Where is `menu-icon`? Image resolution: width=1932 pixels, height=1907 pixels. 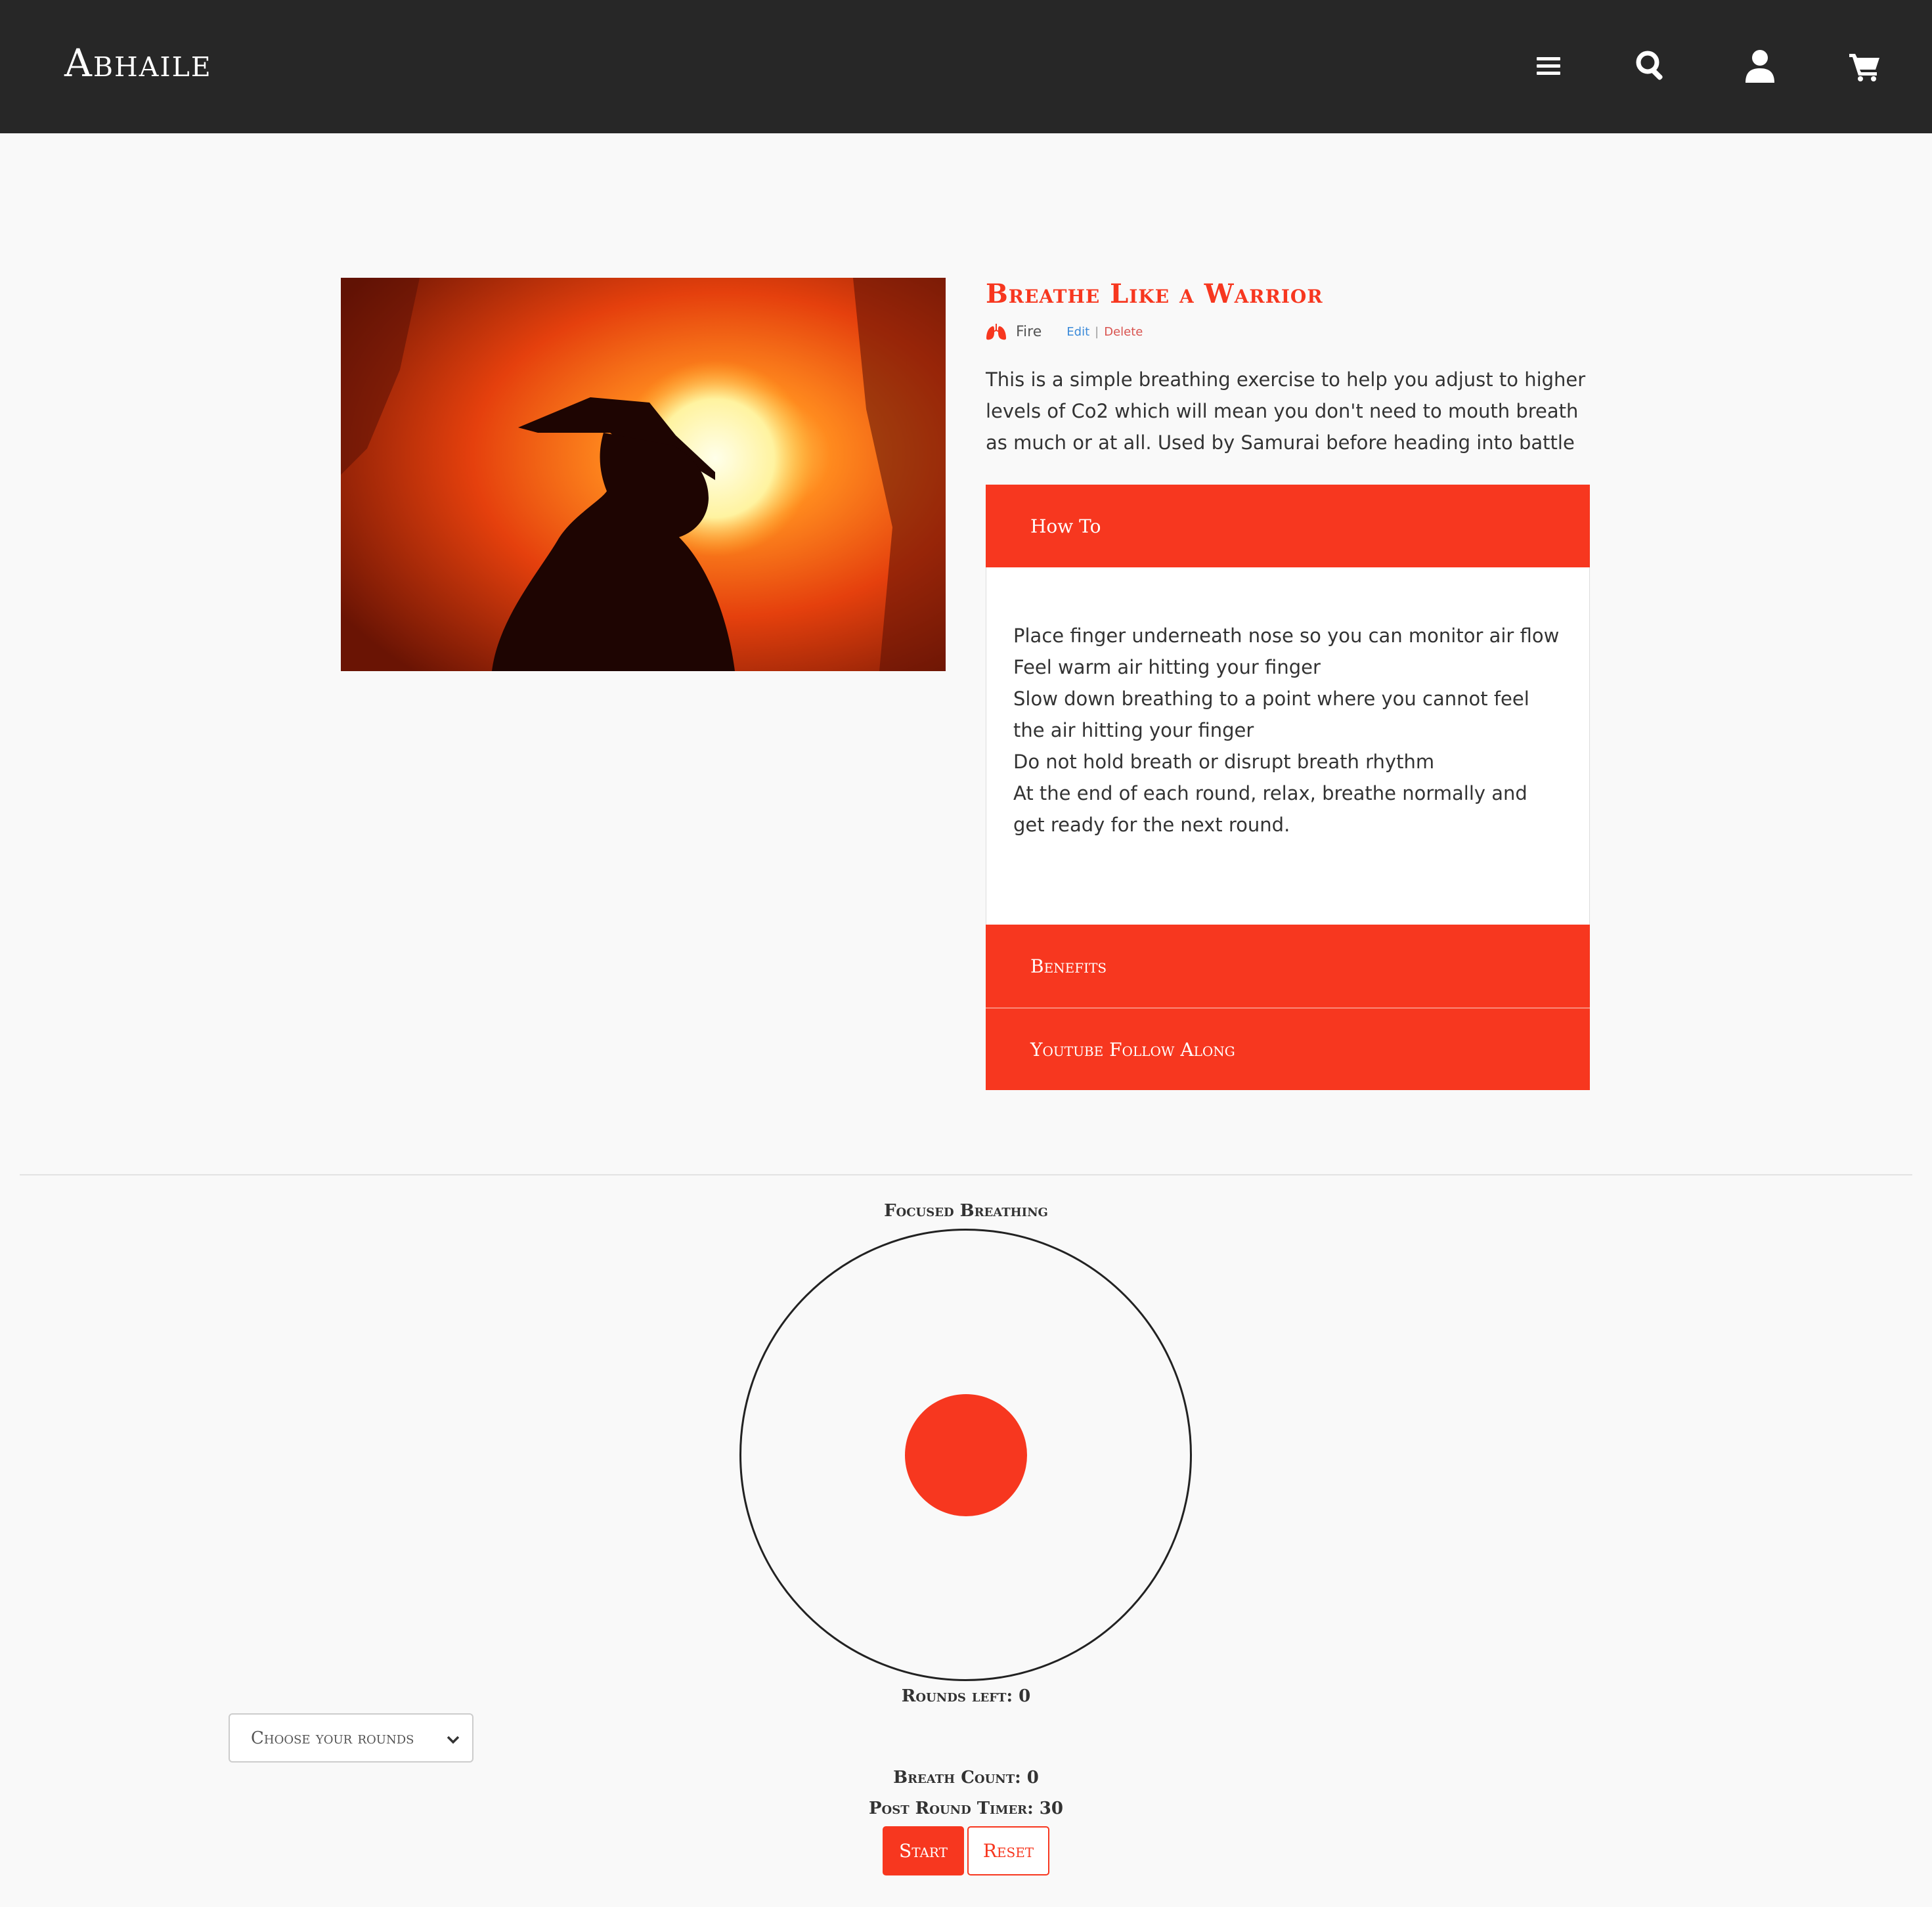 menu-icon is located at coordinates (1548, 65).